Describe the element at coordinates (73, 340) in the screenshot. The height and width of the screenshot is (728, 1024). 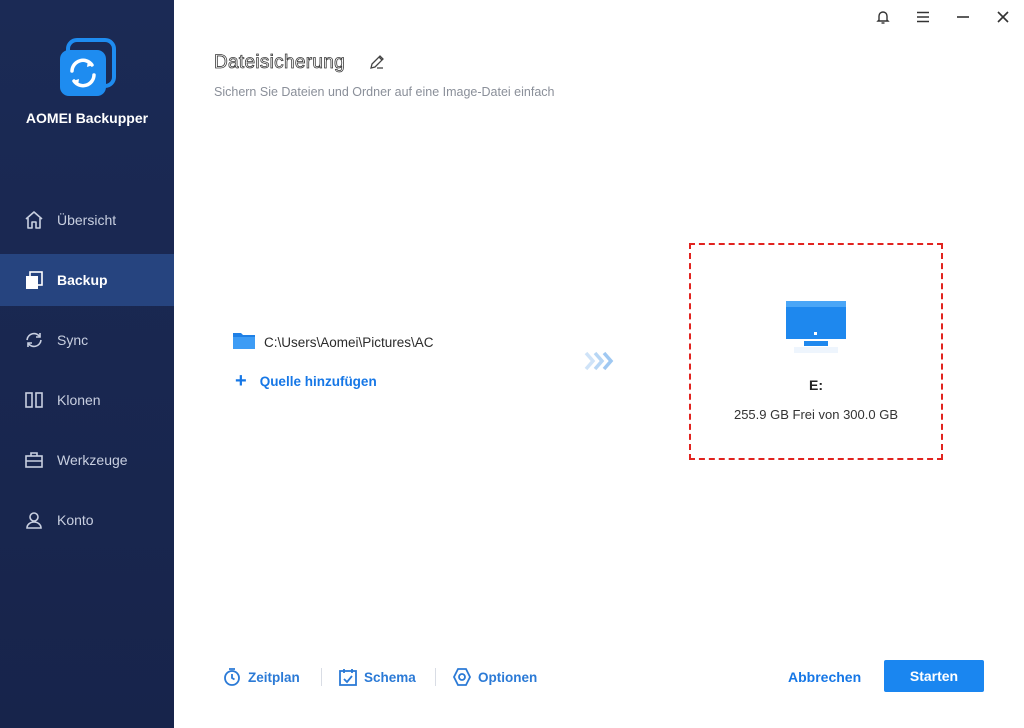
I see `sidebar-item-label: Sync` at that location.